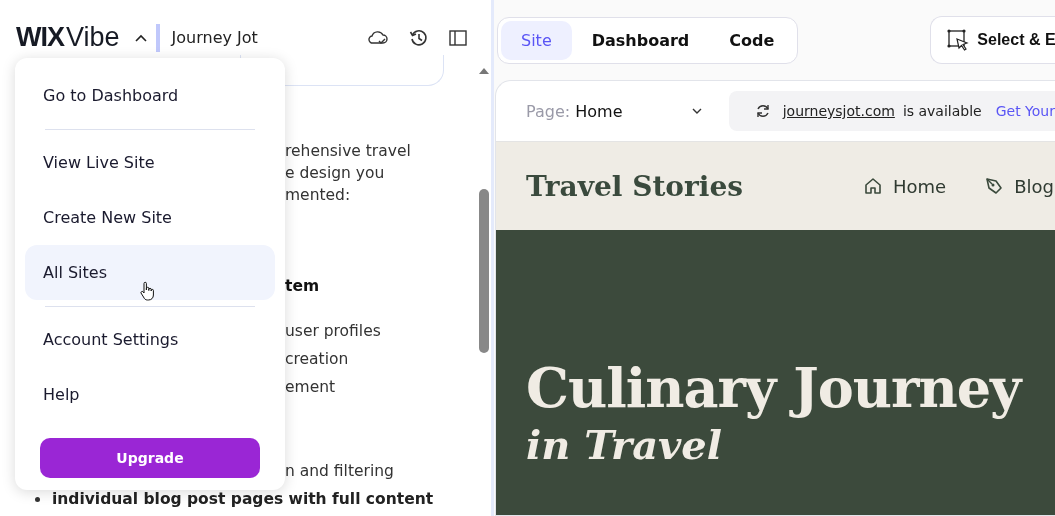 The image size is (1055, 516). I want to click on chat-text: n and filtering, so click(340, 471).